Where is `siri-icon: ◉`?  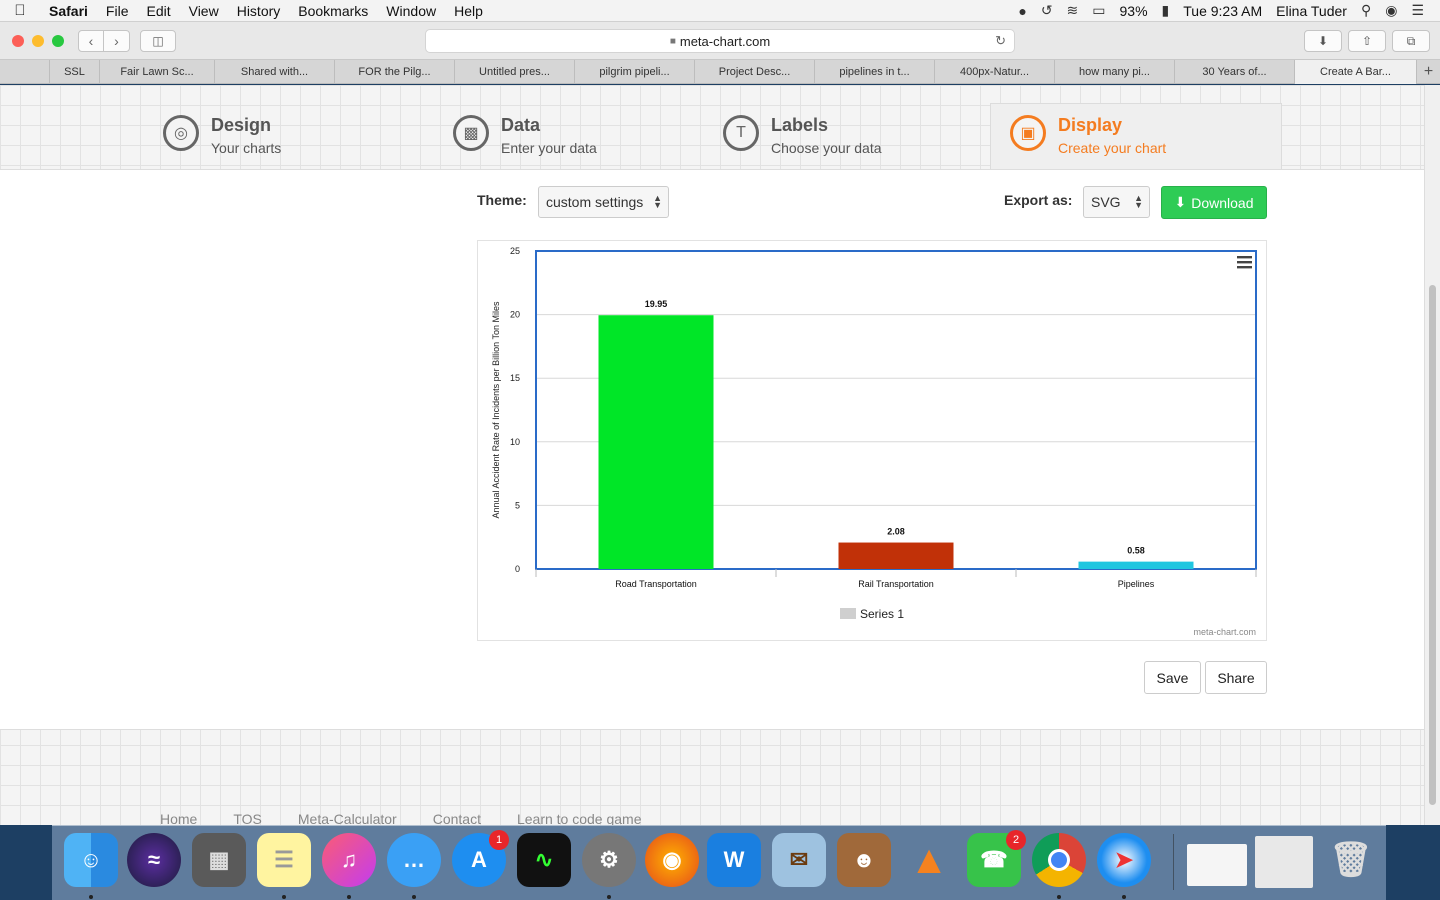 siri-icon: ◉ is located at coordinates (1391, 10).